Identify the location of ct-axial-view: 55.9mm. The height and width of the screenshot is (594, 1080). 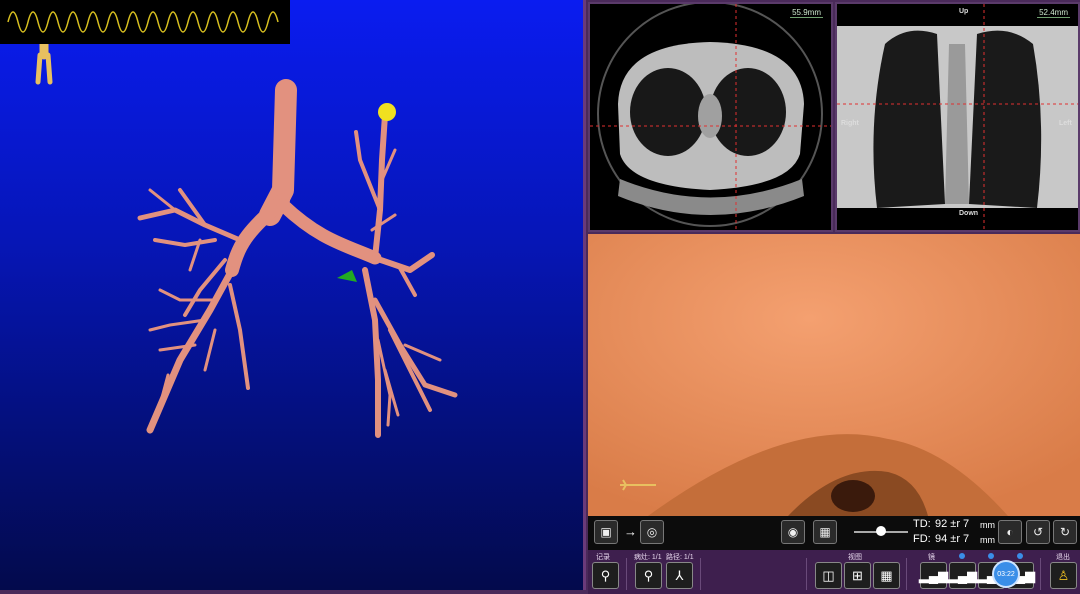
(710, 117).